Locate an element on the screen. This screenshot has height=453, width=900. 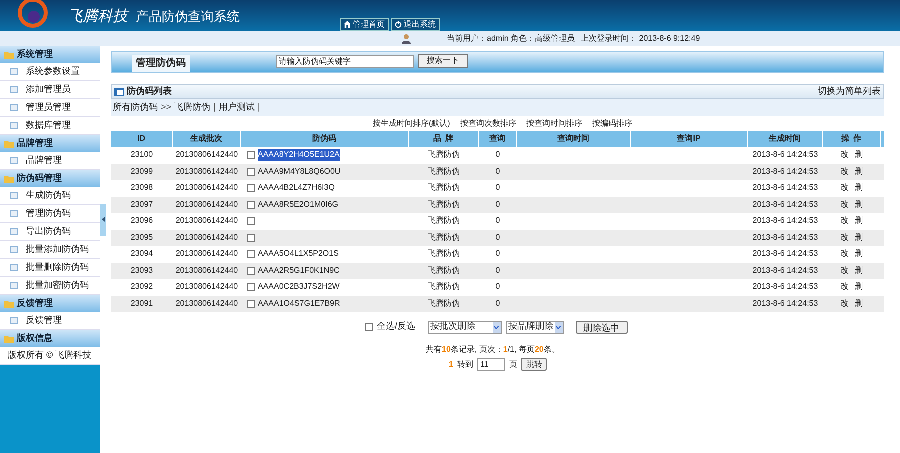
breadcrumb-link: 所有防伪码 is located at coordinates (135, 107).